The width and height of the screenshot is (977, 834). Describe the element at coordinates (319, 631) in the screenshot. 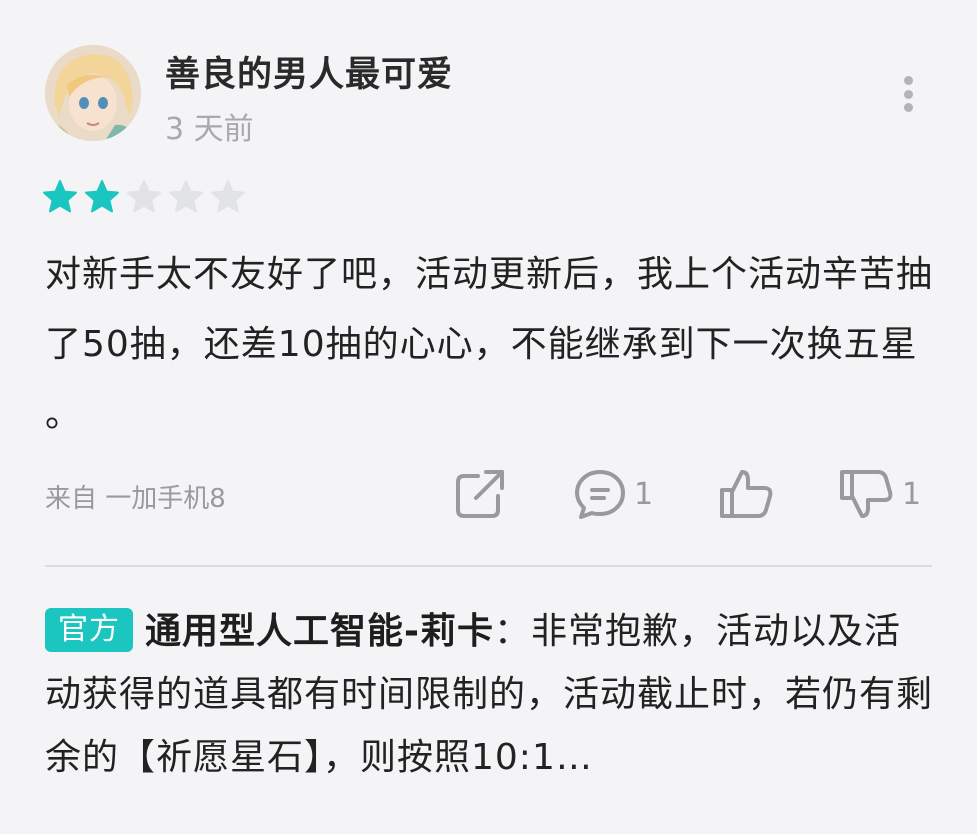

I see `official-reply-author: 通用型人工智能-莉卡` at that location.